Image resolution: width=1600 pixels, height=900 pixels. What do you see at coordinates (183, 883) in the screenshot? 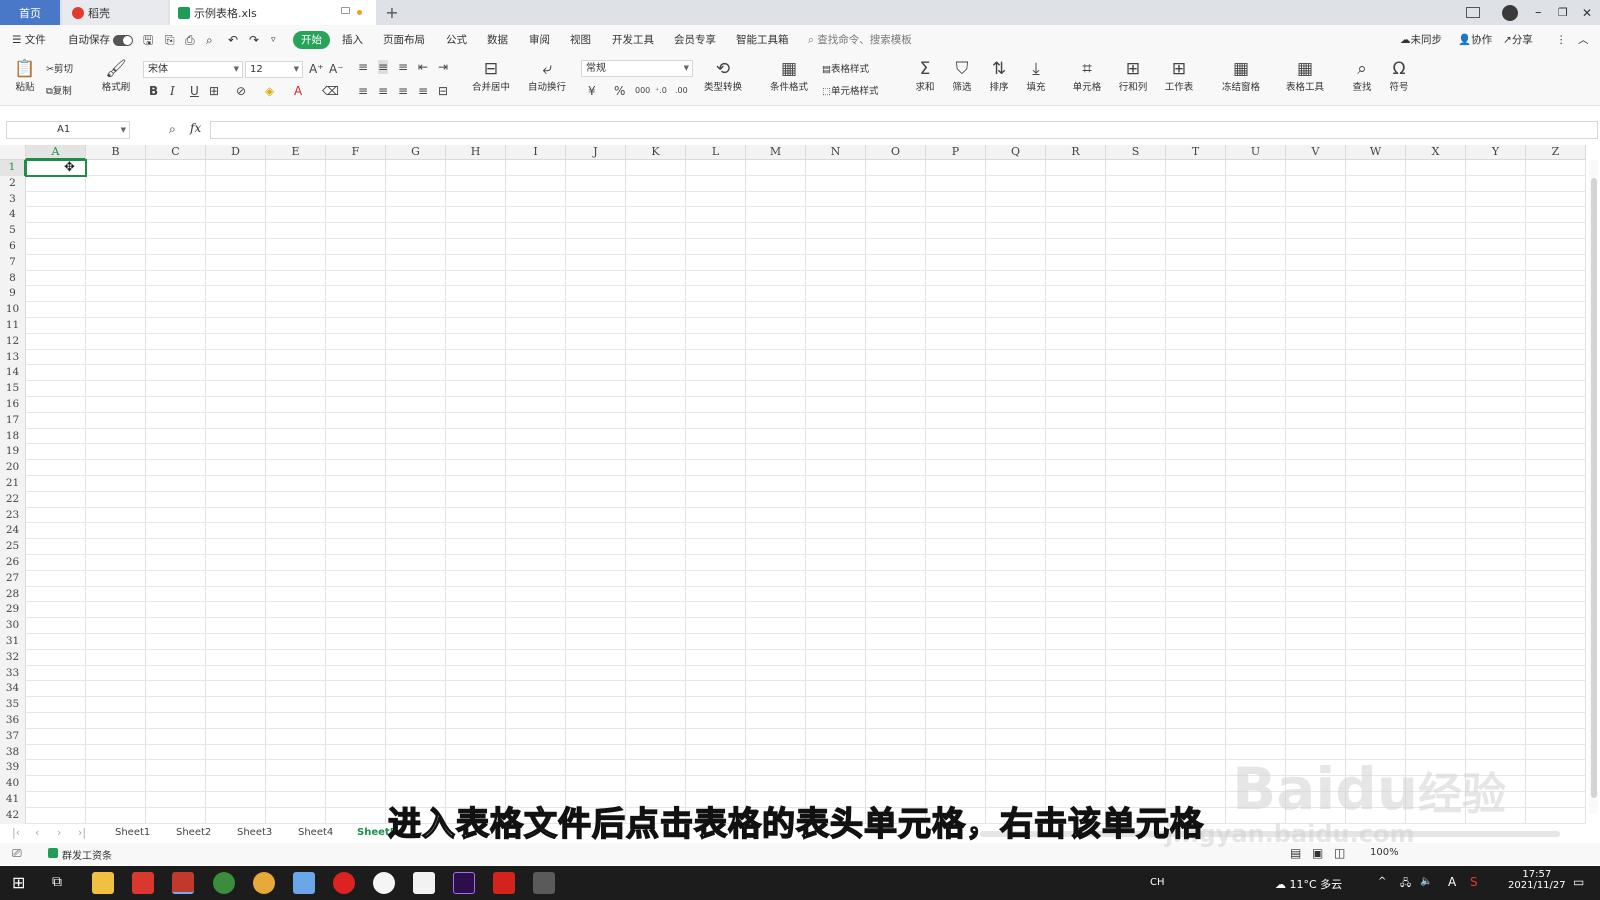
I see `wps-office-icon` at bounding box center [183, 883].